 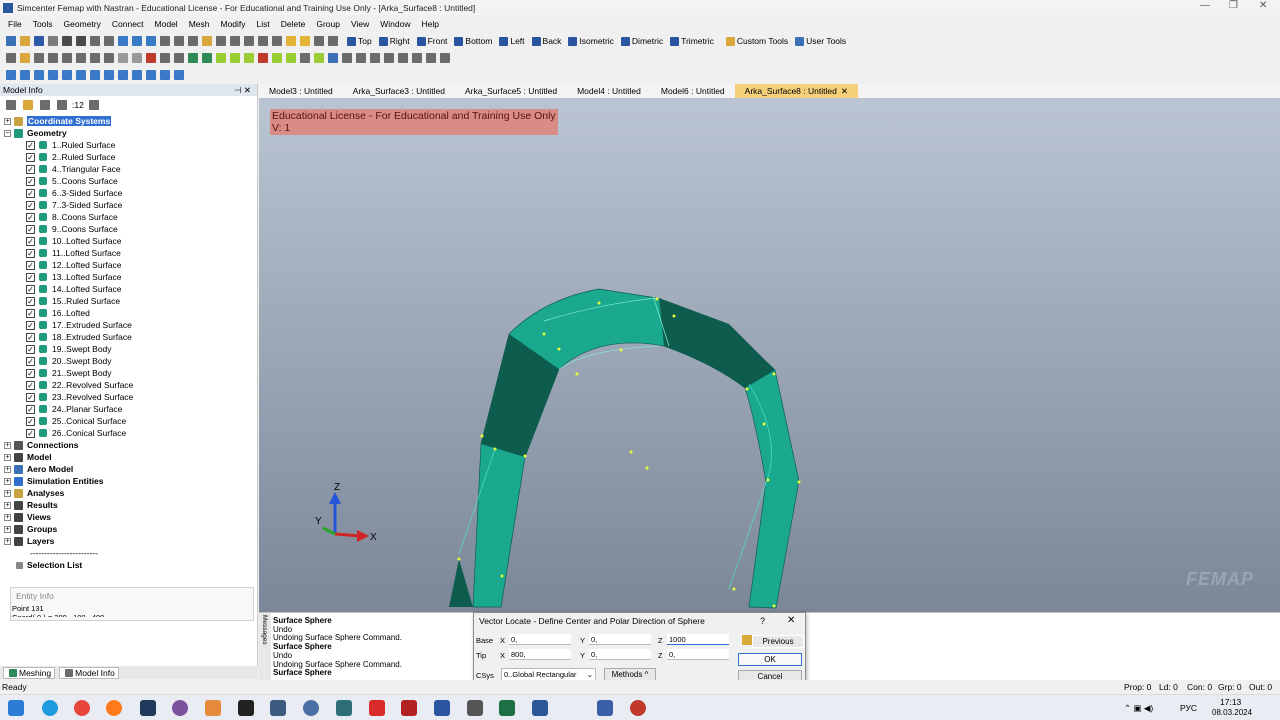 I want to click on rotate-icon, so click(x=123, y=41).